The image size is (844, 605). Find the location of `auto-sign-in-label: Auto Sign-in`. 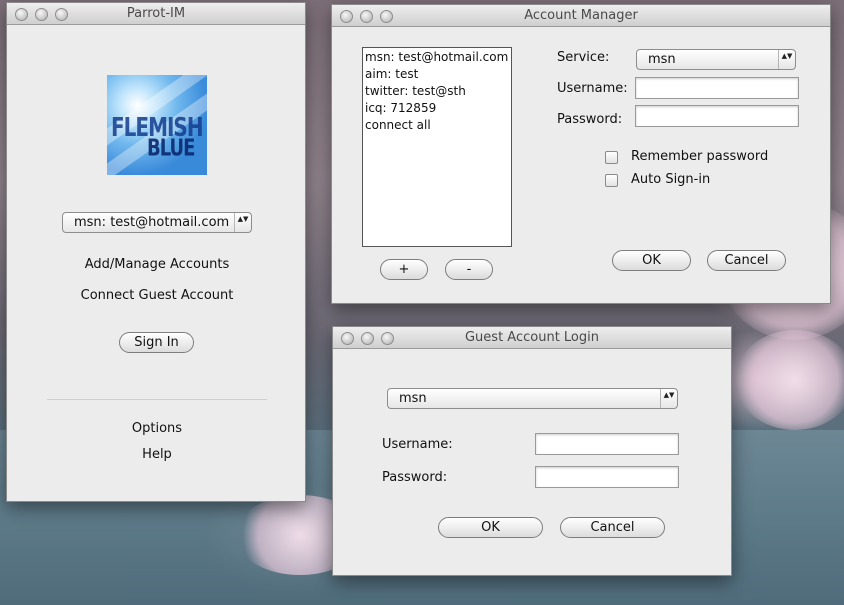

auto-sign-in-label: Auto Sign-in is located at coordinates (671, 179).